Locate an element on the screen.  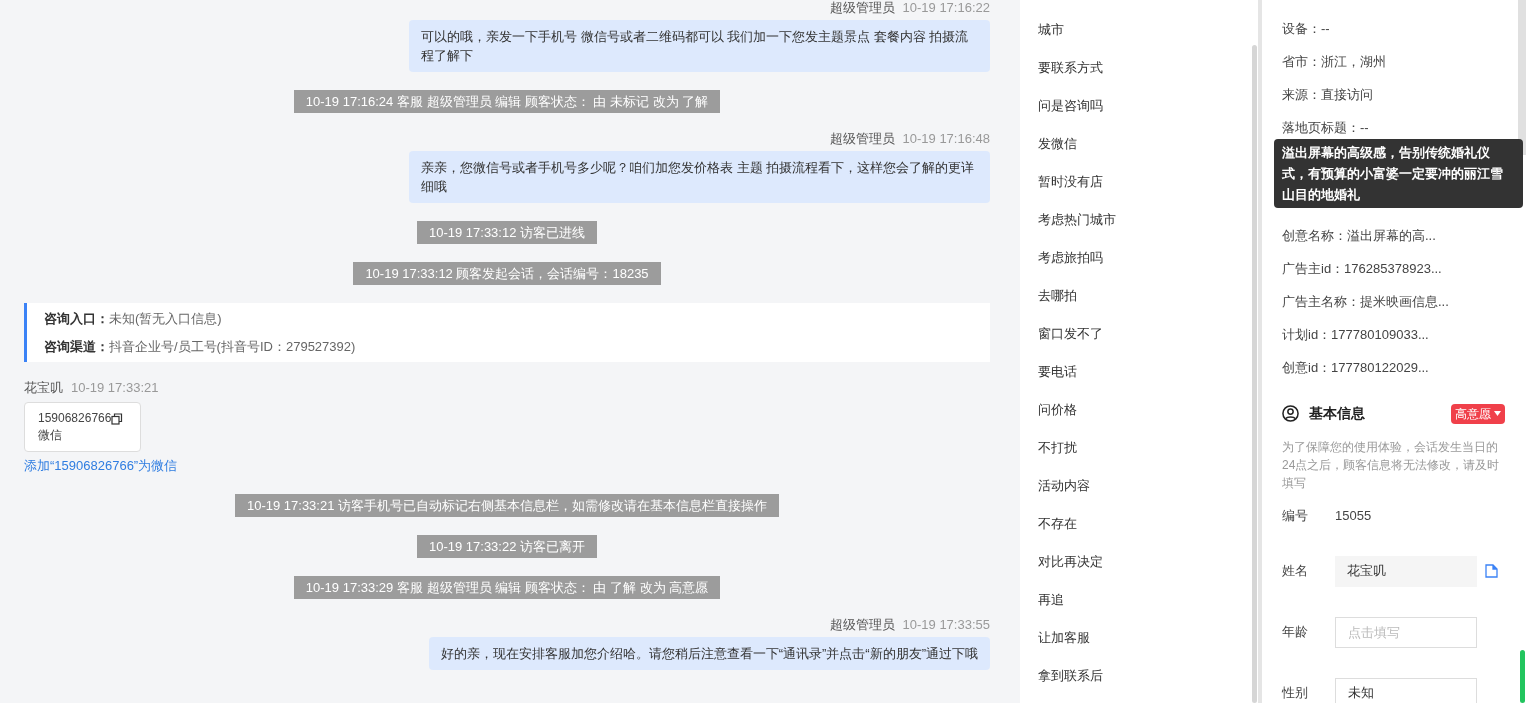
quick-reply-item: 不打扰 is located at coordinates (1145, 457).